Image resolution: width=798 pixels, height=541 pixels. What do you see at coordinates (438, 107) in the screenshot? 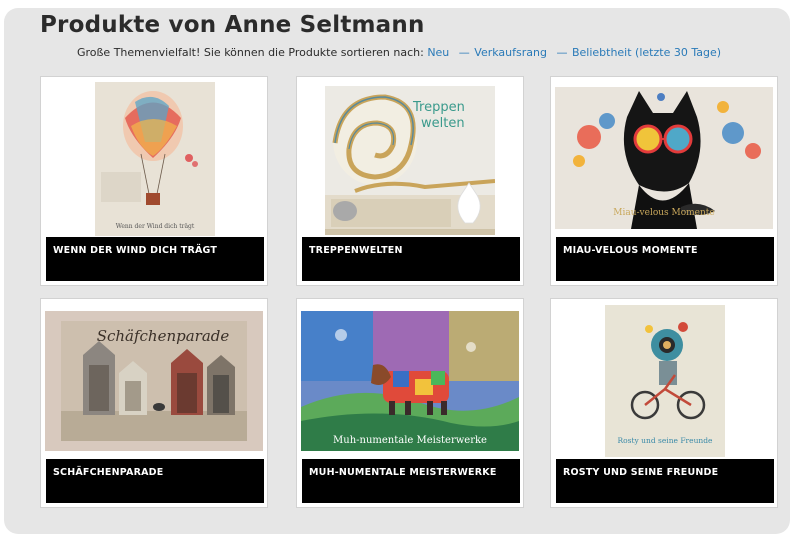
I see `image-caption: Treppen` at bounding box center [438, 107].